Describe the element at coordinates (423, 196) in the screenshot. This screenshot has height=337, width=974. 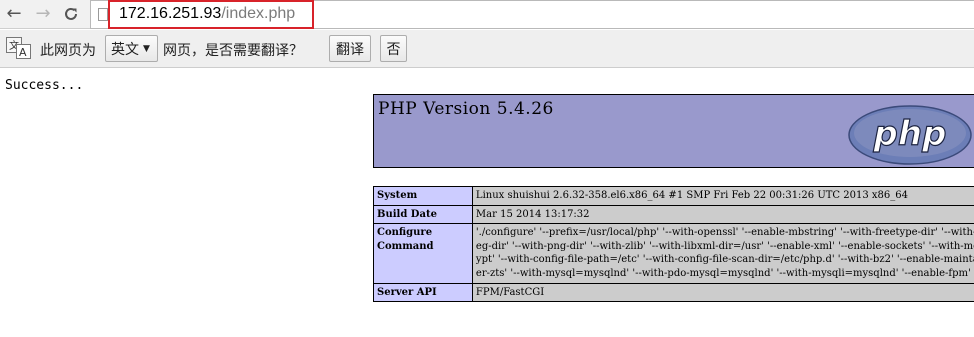
I see `row-key: System` at that location.